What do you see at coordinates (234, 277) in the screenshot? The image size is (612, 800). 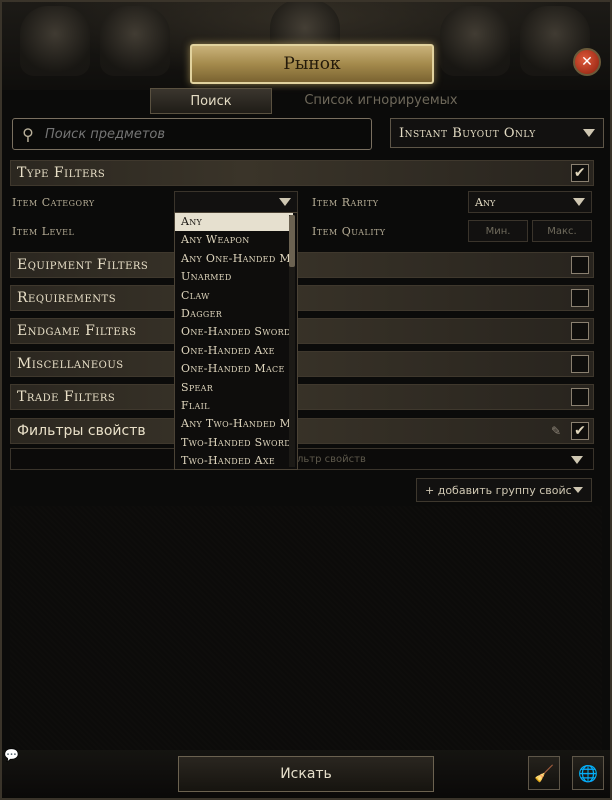 I see `dropdown-option: Unarmed` at bounding box center [234, 277].